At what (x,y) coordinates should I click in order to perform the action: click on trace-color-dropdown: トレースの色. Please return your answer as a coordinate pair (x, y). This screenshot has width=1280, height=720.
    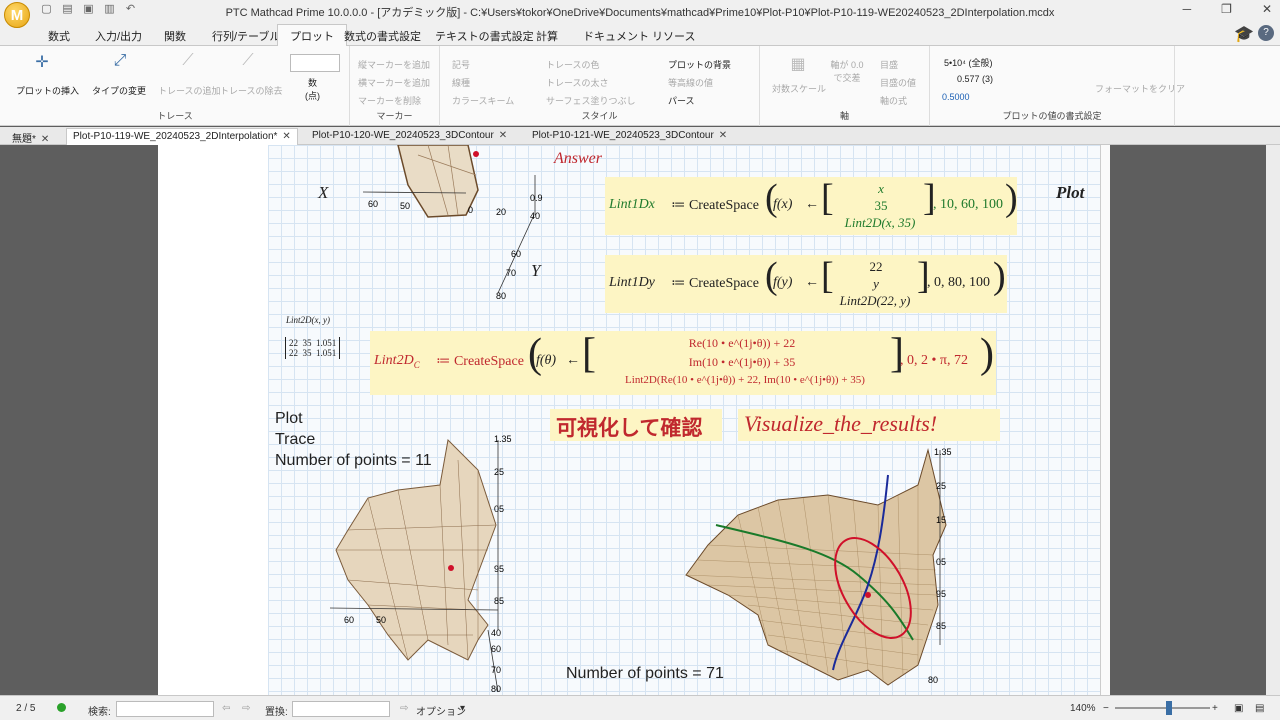
    Looking at the image, I should click on (573, 64).